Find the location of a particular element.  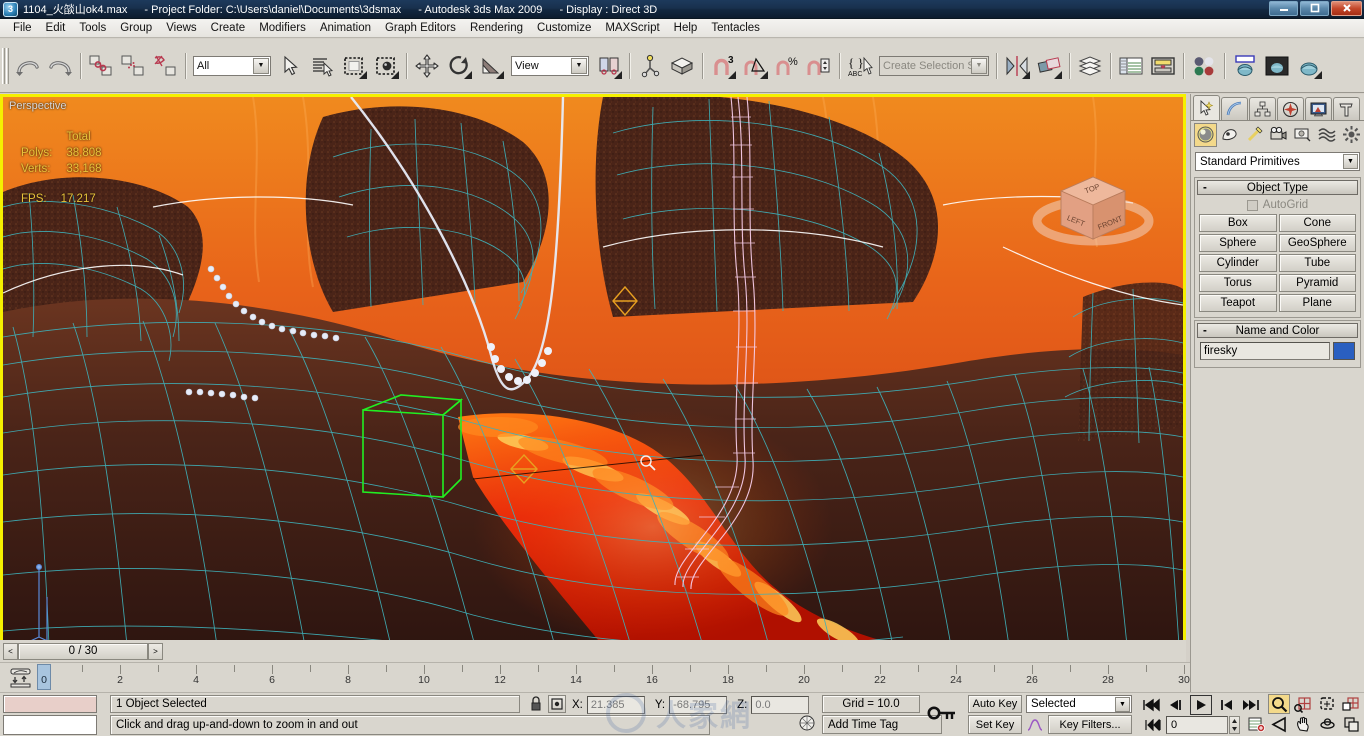

autogrid-row: AutoGrid is located at coordinates (1277, 204).